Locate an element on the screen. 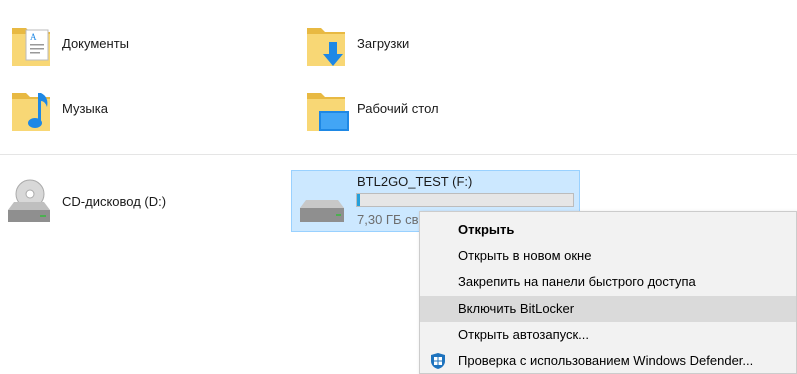  drive-free-space: 7,30 ГБ св is located at coordinates (388, 219).